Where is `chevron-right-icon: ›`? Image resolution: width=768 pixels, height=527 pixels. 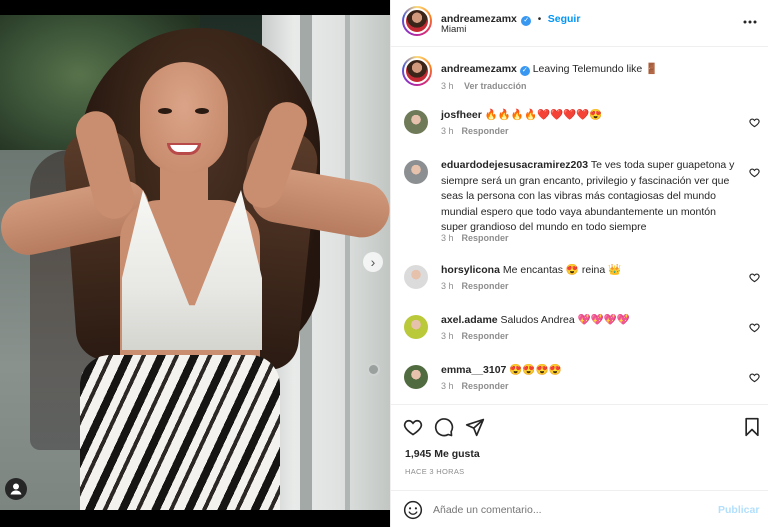
chevron-right-icon: › is located at coordinates (373, 262).